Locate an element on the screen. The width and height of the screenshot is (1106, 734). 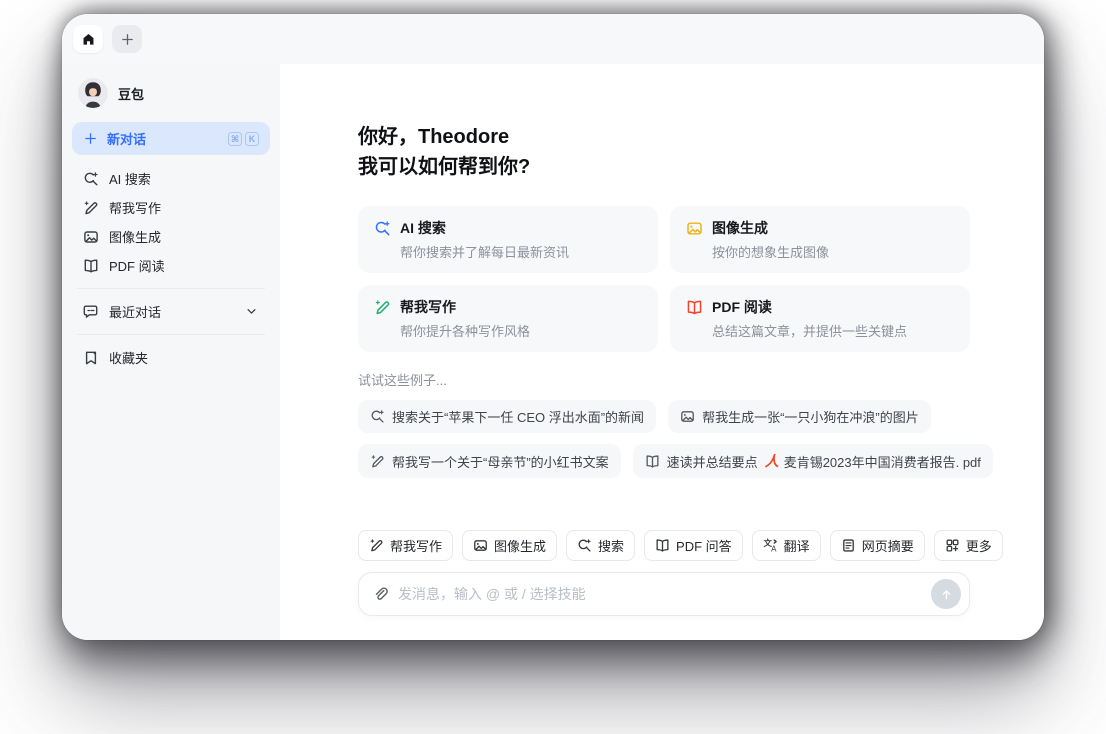
sidebar-item-recent-chats: 最近对话 is located at coordinates (171, 311).